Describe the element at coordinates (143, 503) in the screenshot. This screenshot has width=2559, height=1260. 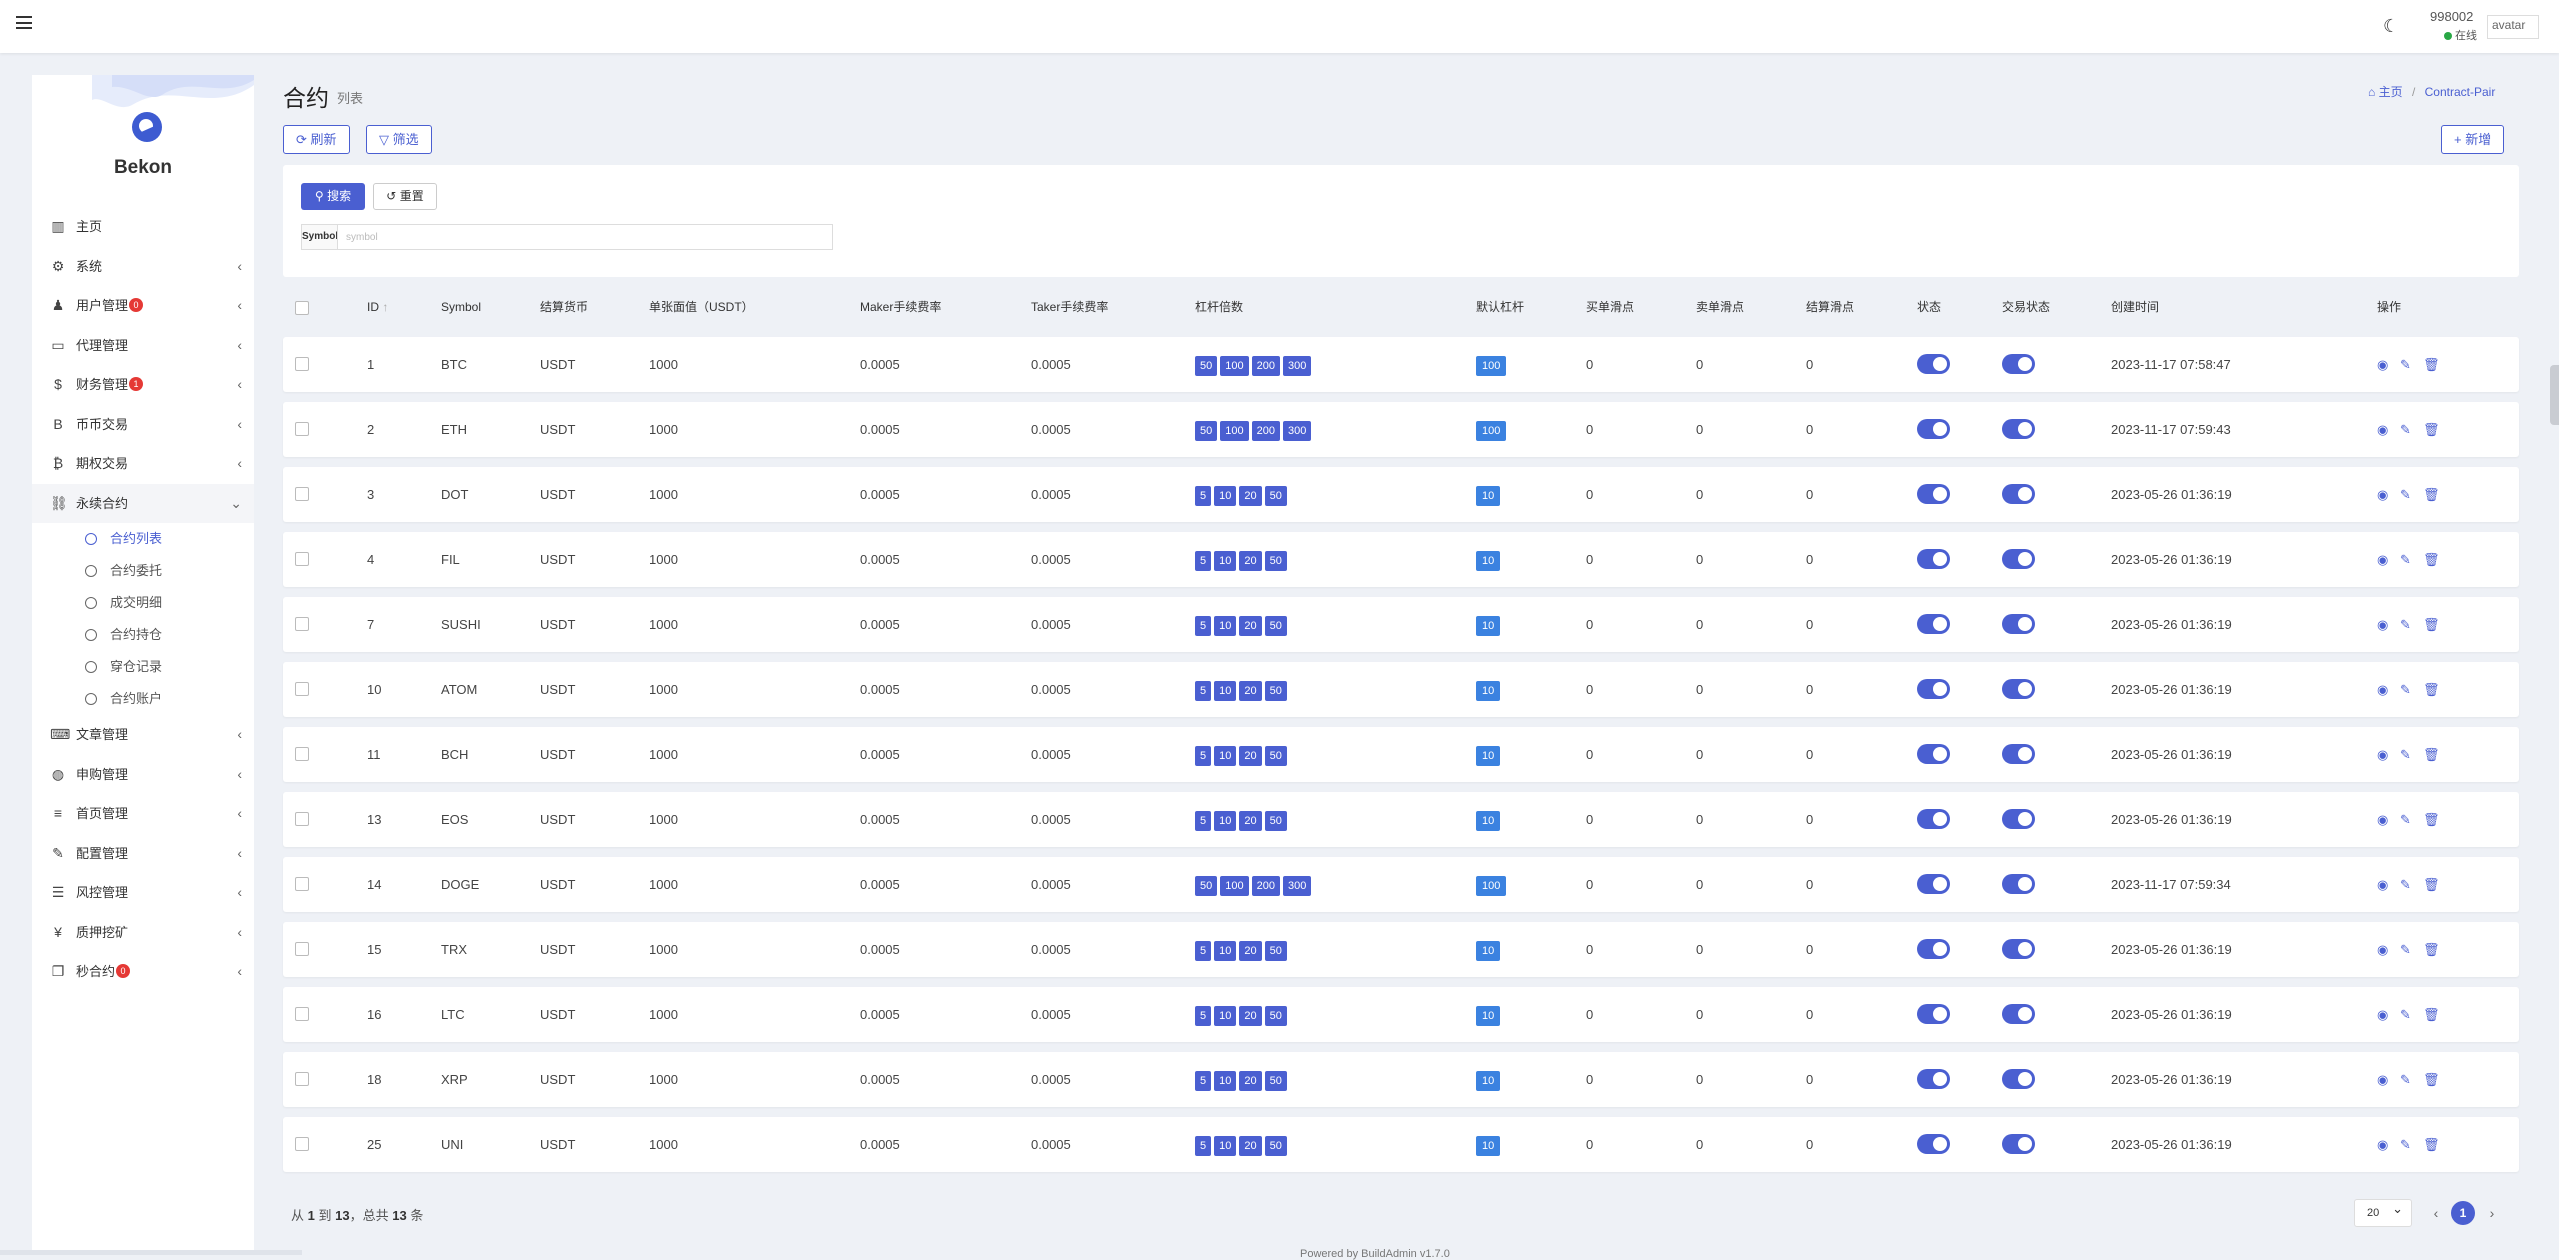
I see `sidebar-item-main-7: ⛓ 永续合约 ⌄` at that location.